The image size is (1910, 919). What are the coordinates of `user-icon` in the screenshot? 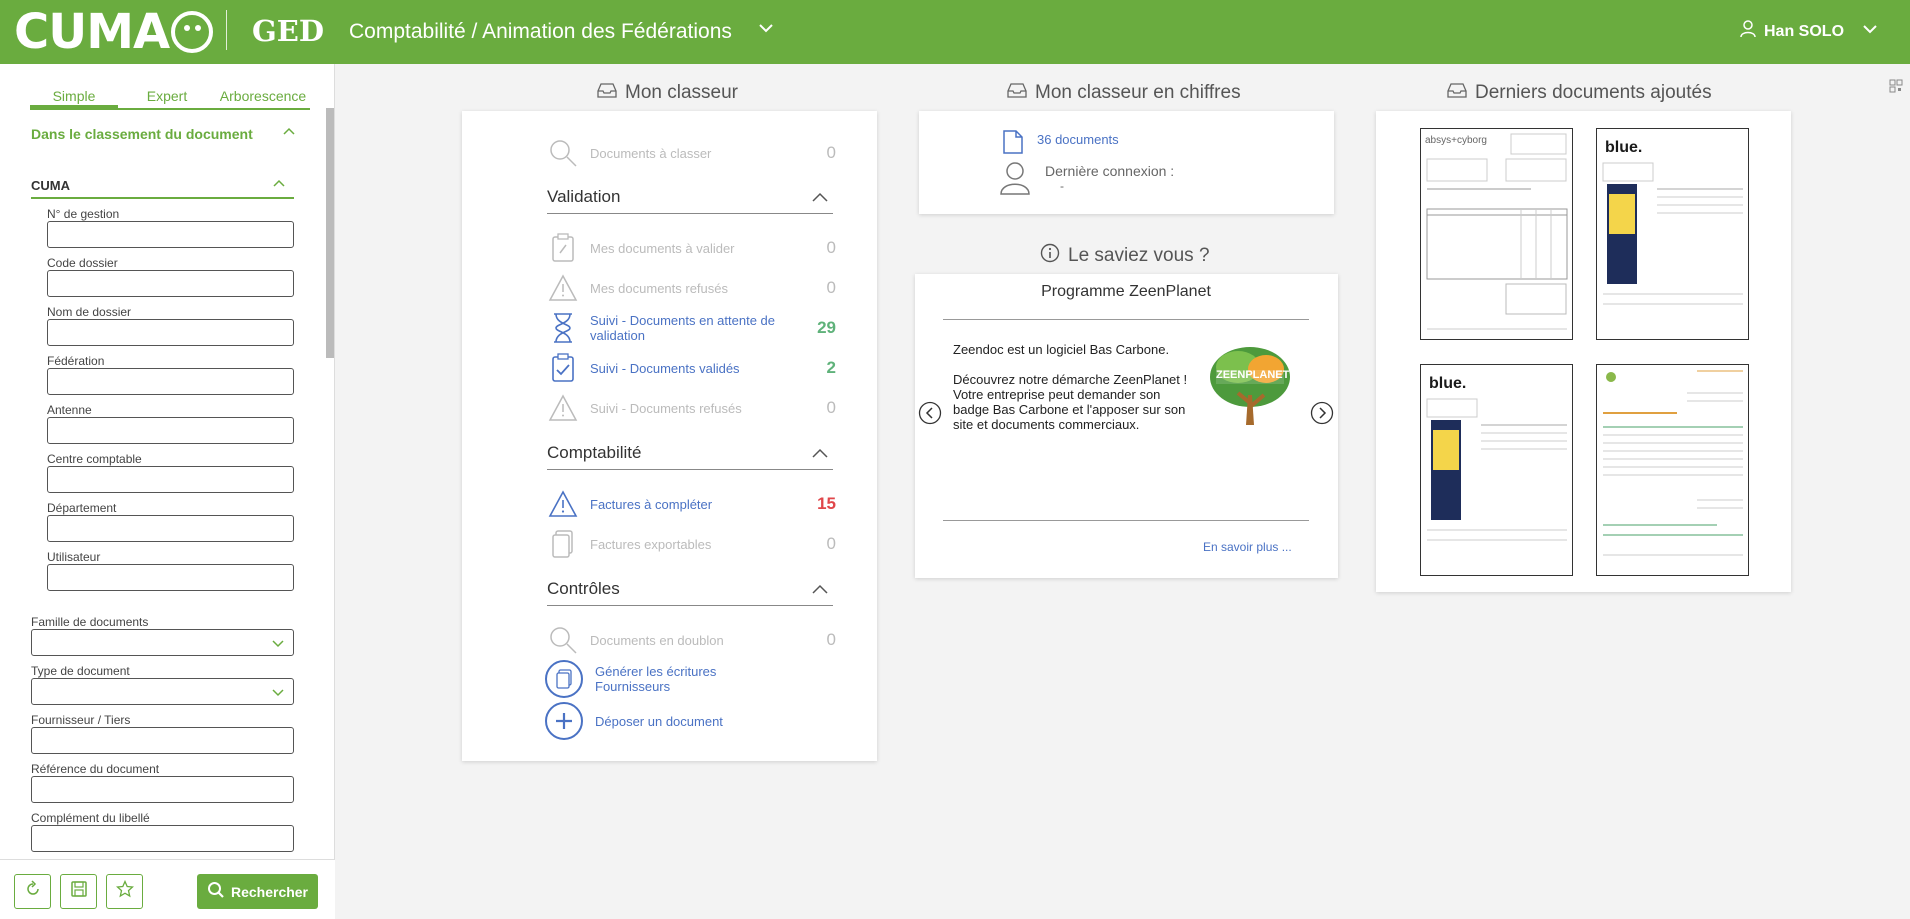 It's located at (1748, 31).